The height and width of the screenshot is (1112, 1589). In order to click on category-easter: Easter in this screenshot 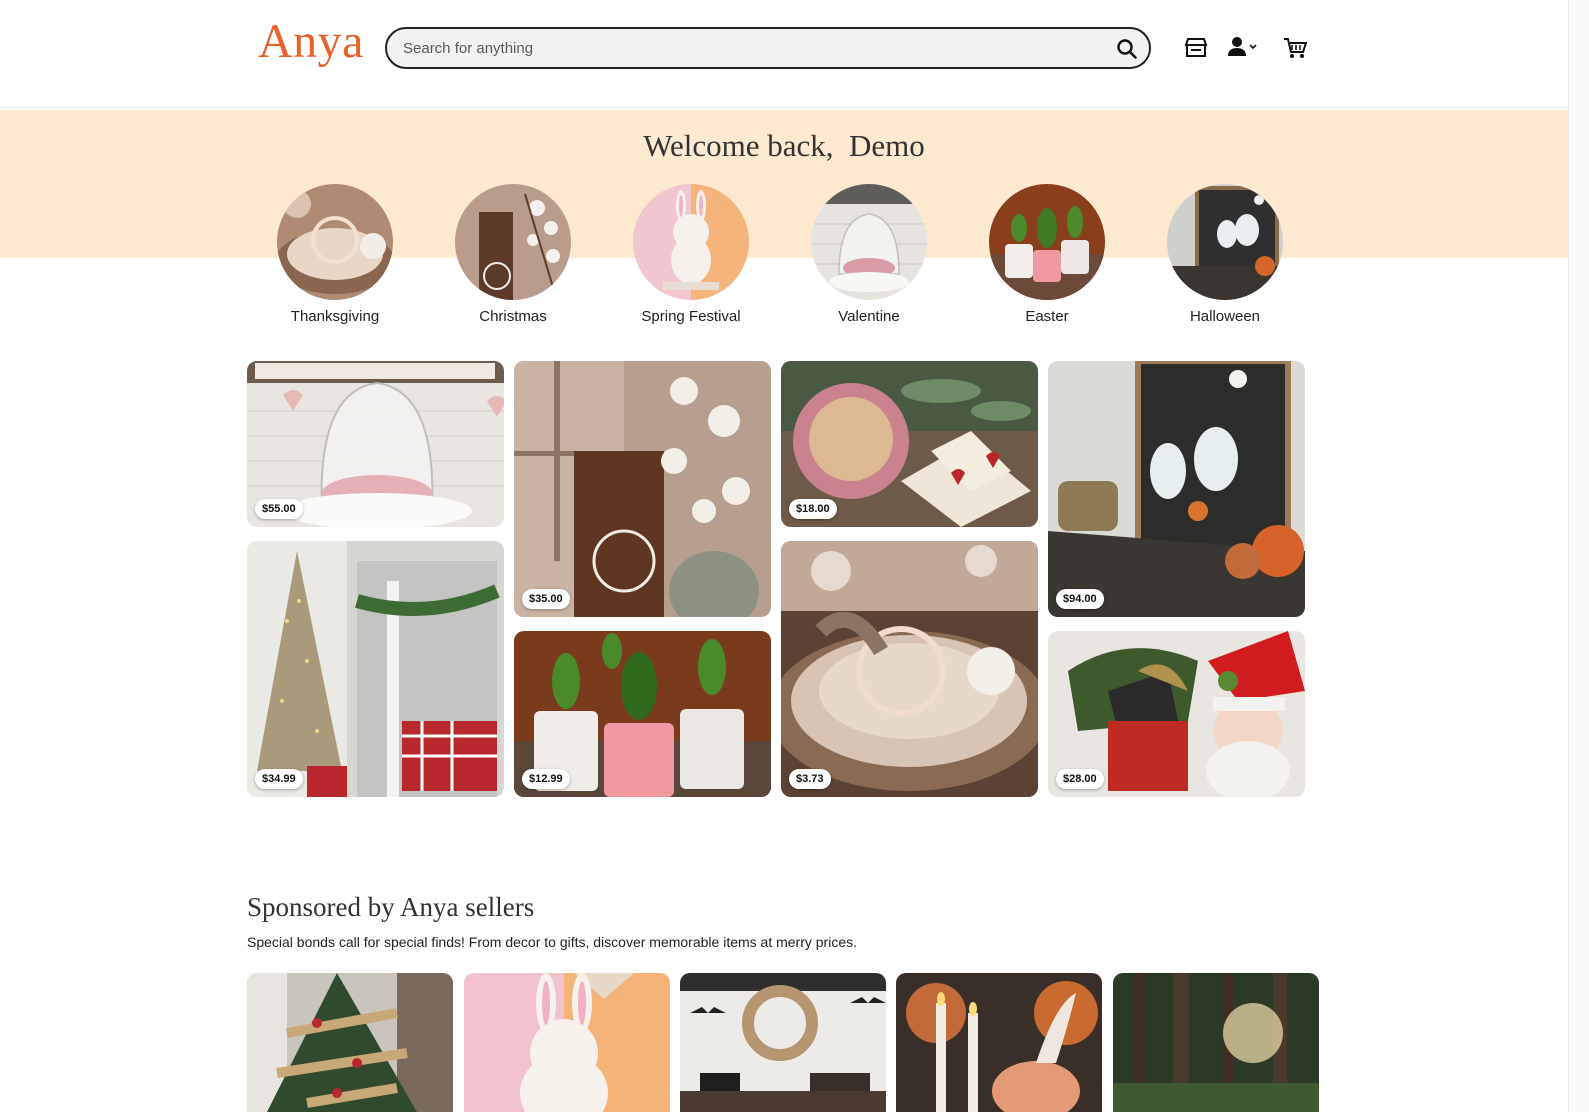, I will do `click(1047, 254)`.